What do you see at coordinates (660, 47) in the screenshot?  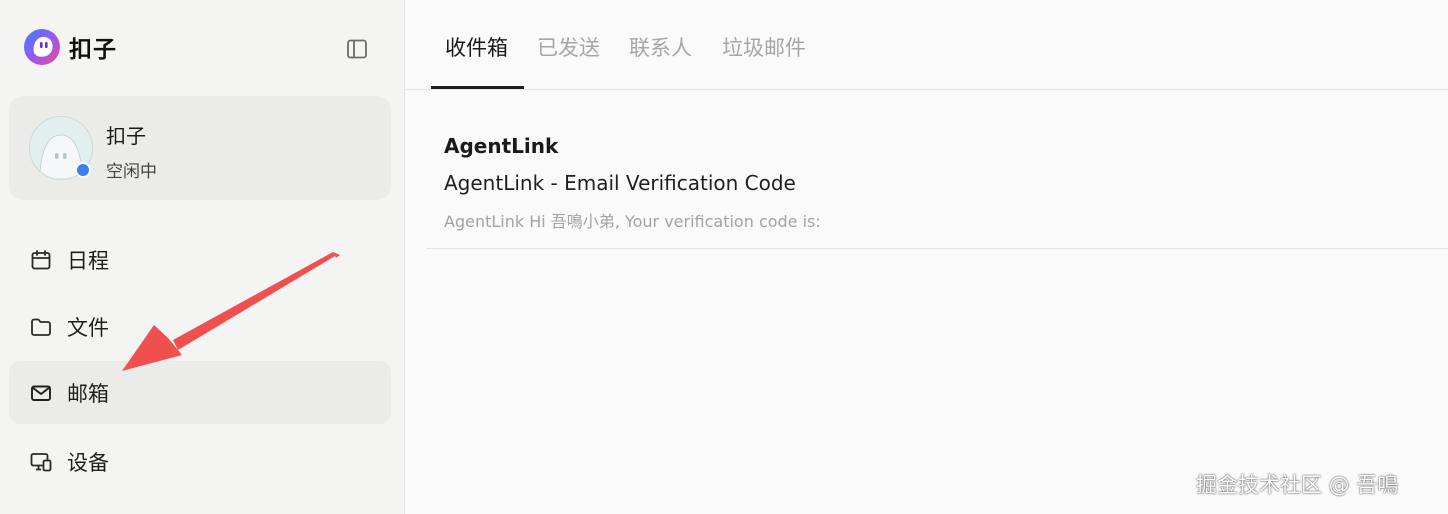 I see `tab-contacts: 联系人` at bounding box center [660, 47].